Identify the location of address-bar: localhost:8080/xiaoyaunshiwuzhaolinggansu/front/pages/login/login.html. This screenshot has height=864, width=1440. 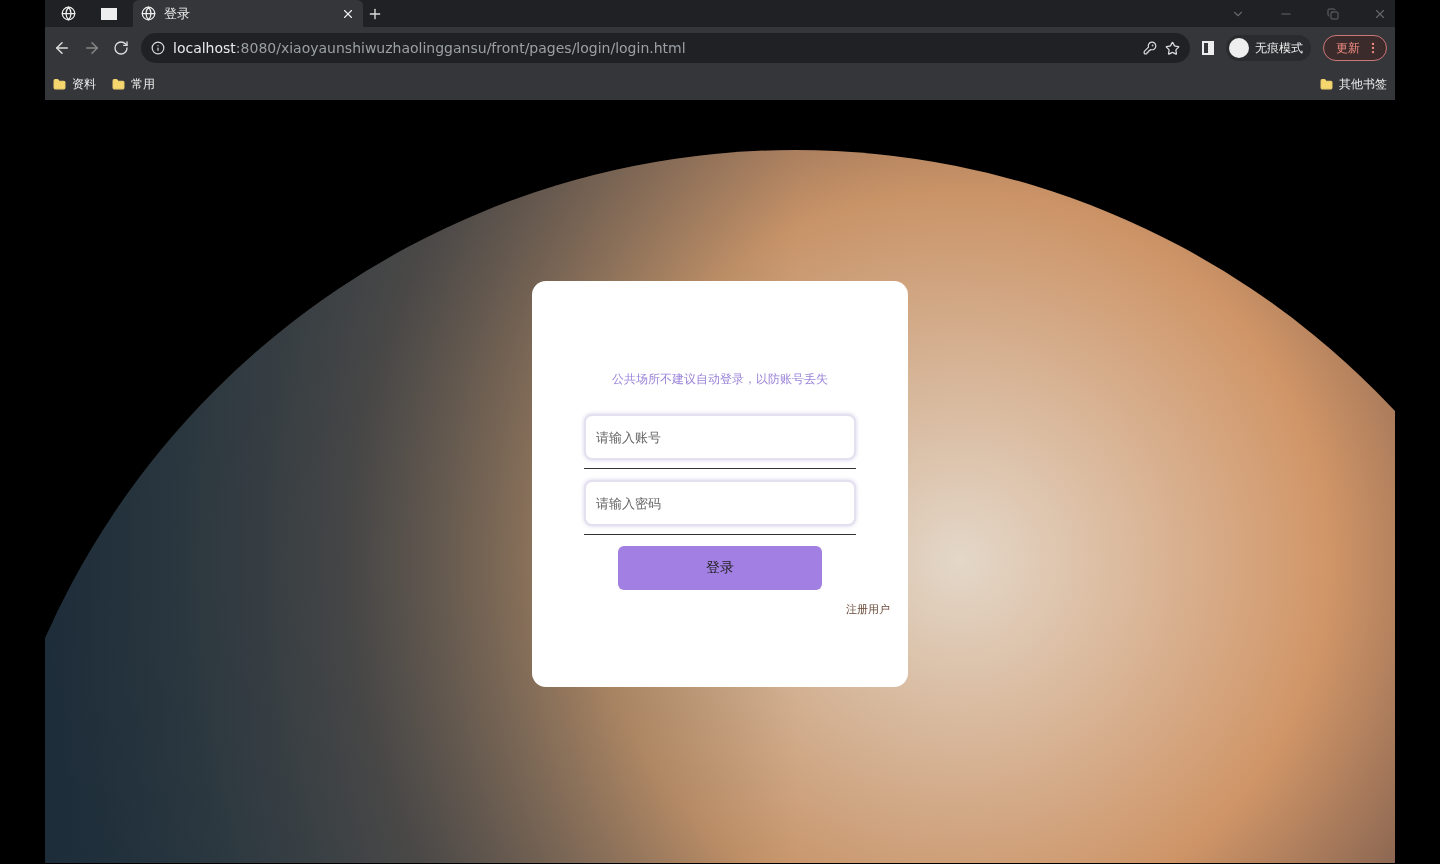
(665, 48).